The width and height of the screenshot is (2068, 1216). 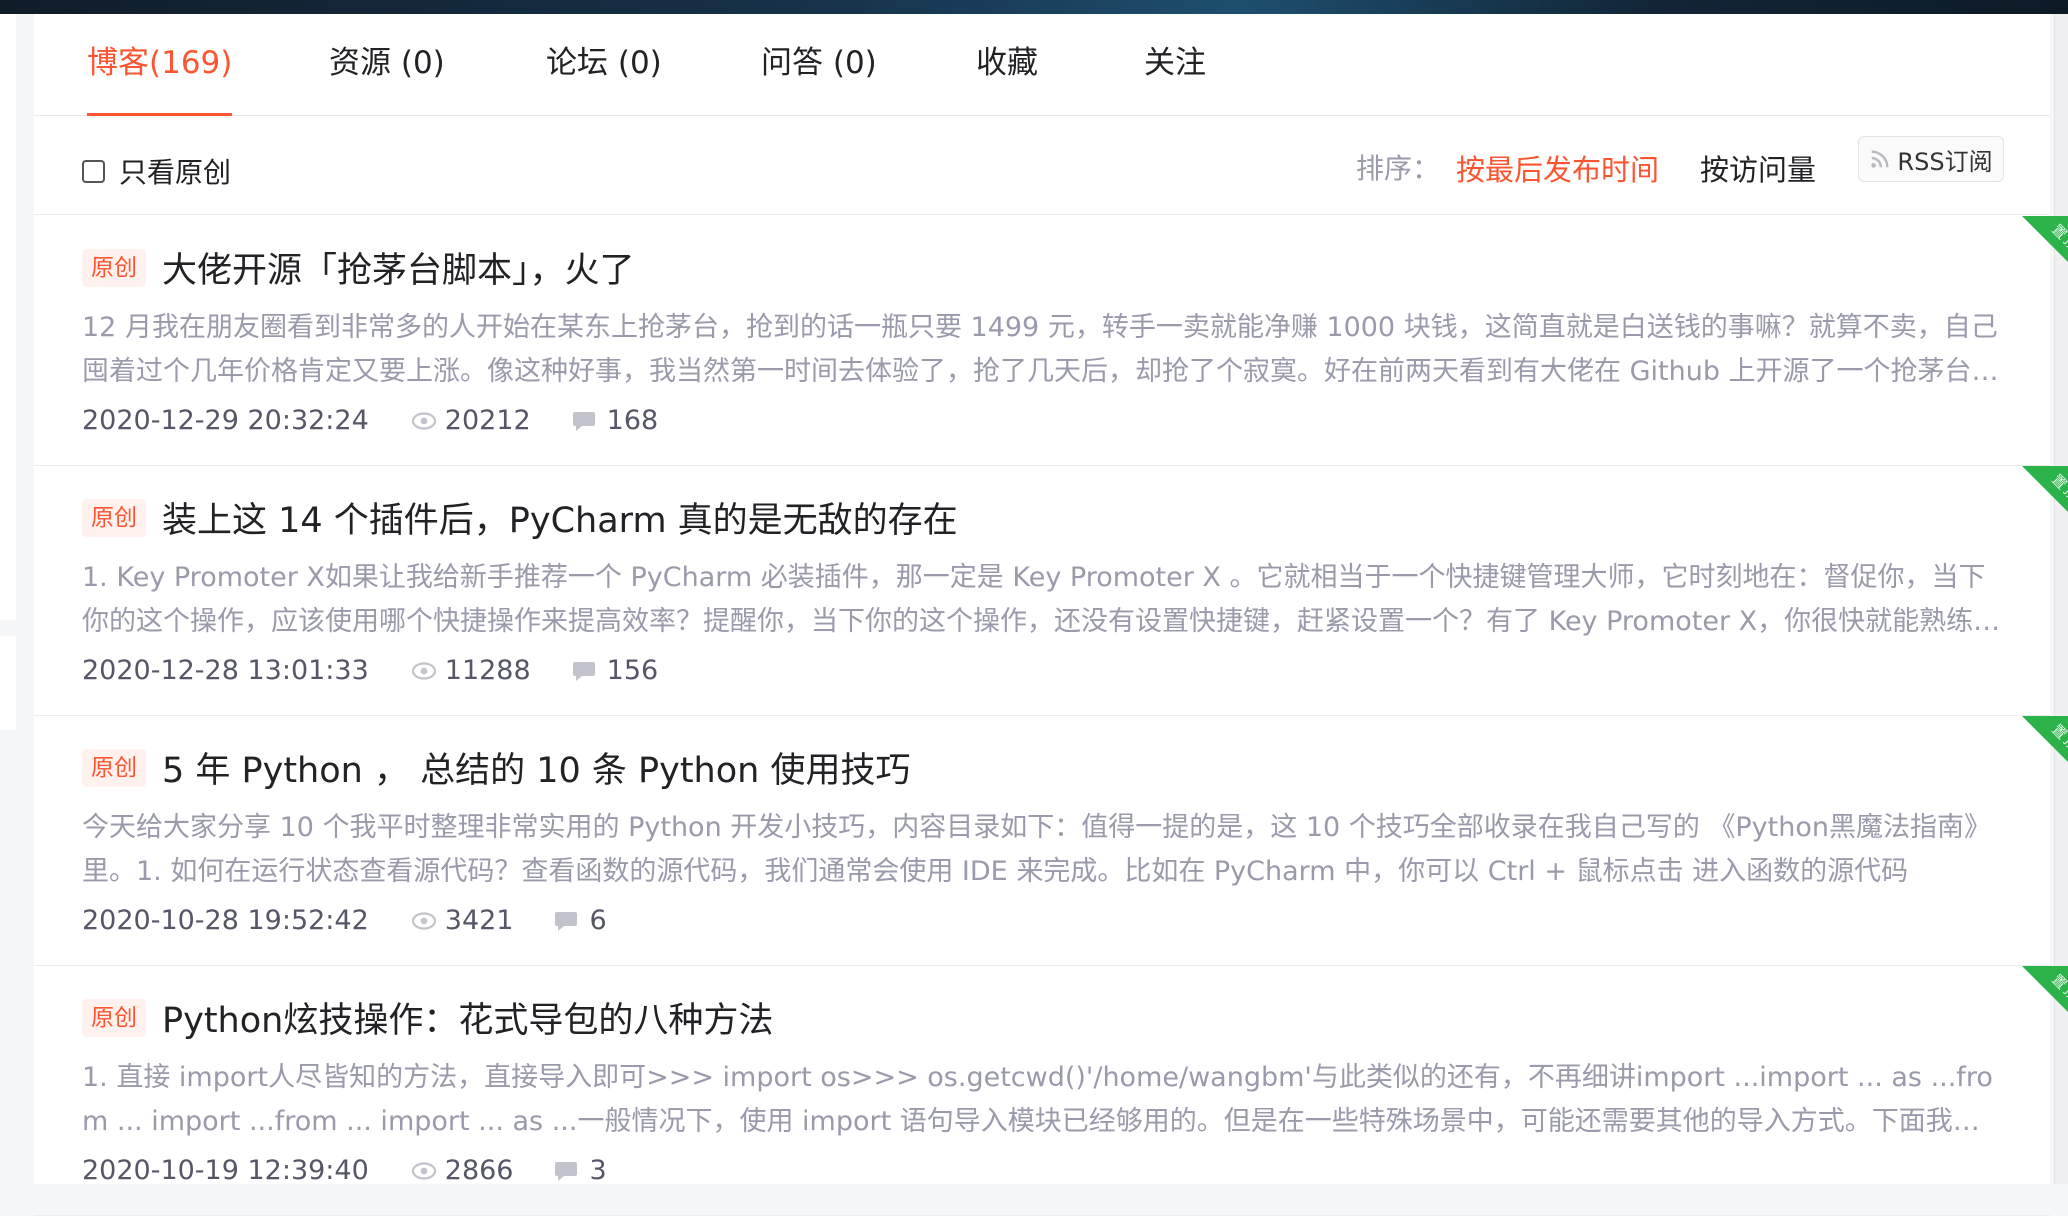 What do you see at coordinates (479, 920) in the screenshot?
I see `views-count: 3421` at bounding box center [479, 920].